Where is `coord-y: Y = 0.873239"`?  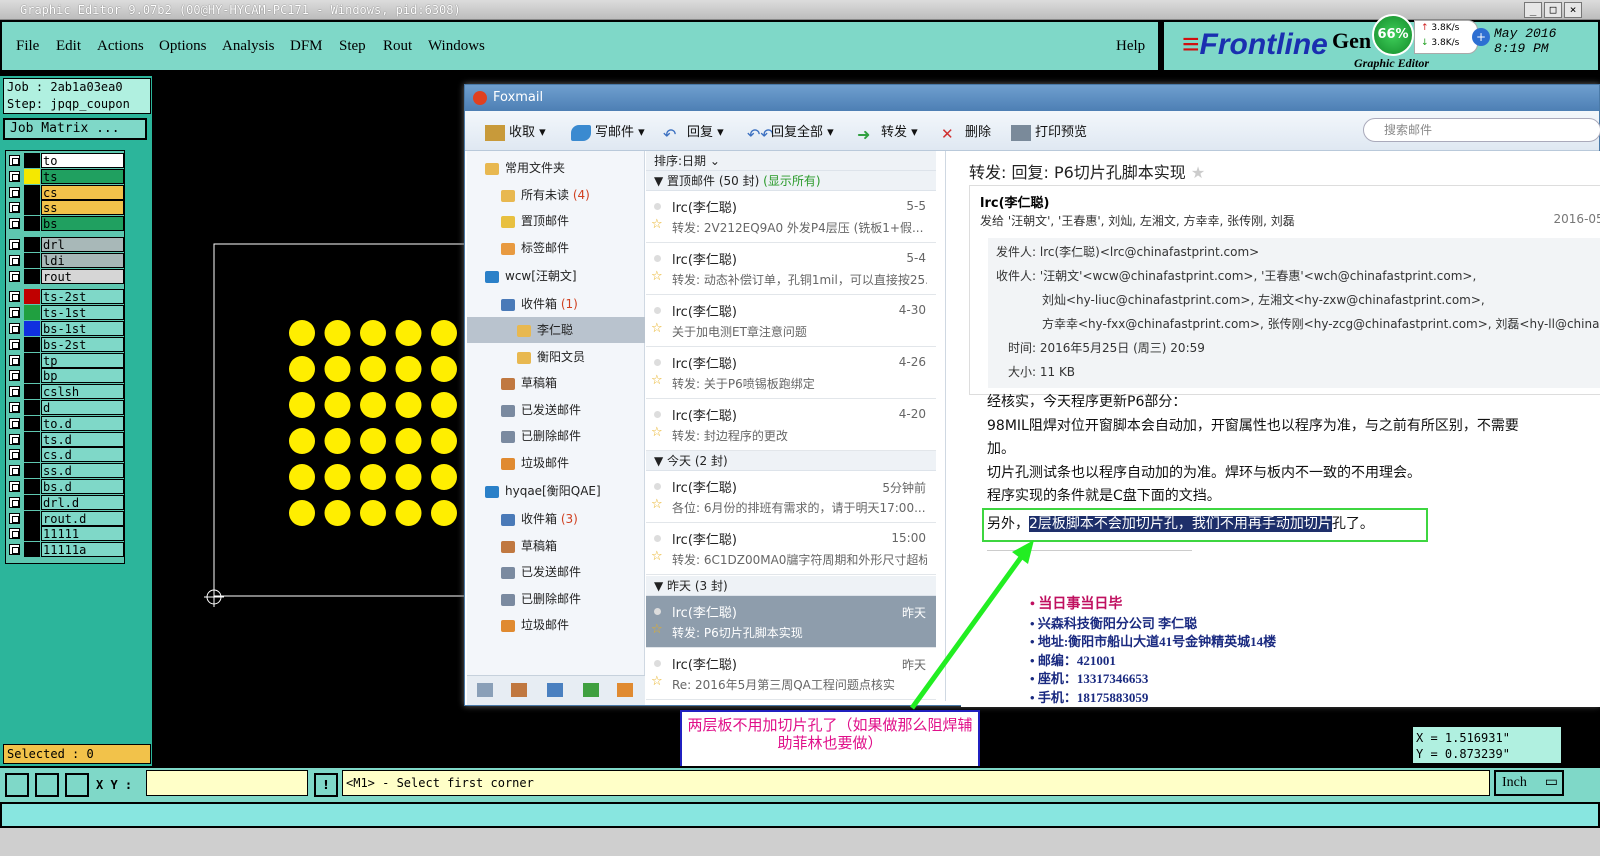 coord-y: Y = 0.873239" is located at coordinates (1463, 754).